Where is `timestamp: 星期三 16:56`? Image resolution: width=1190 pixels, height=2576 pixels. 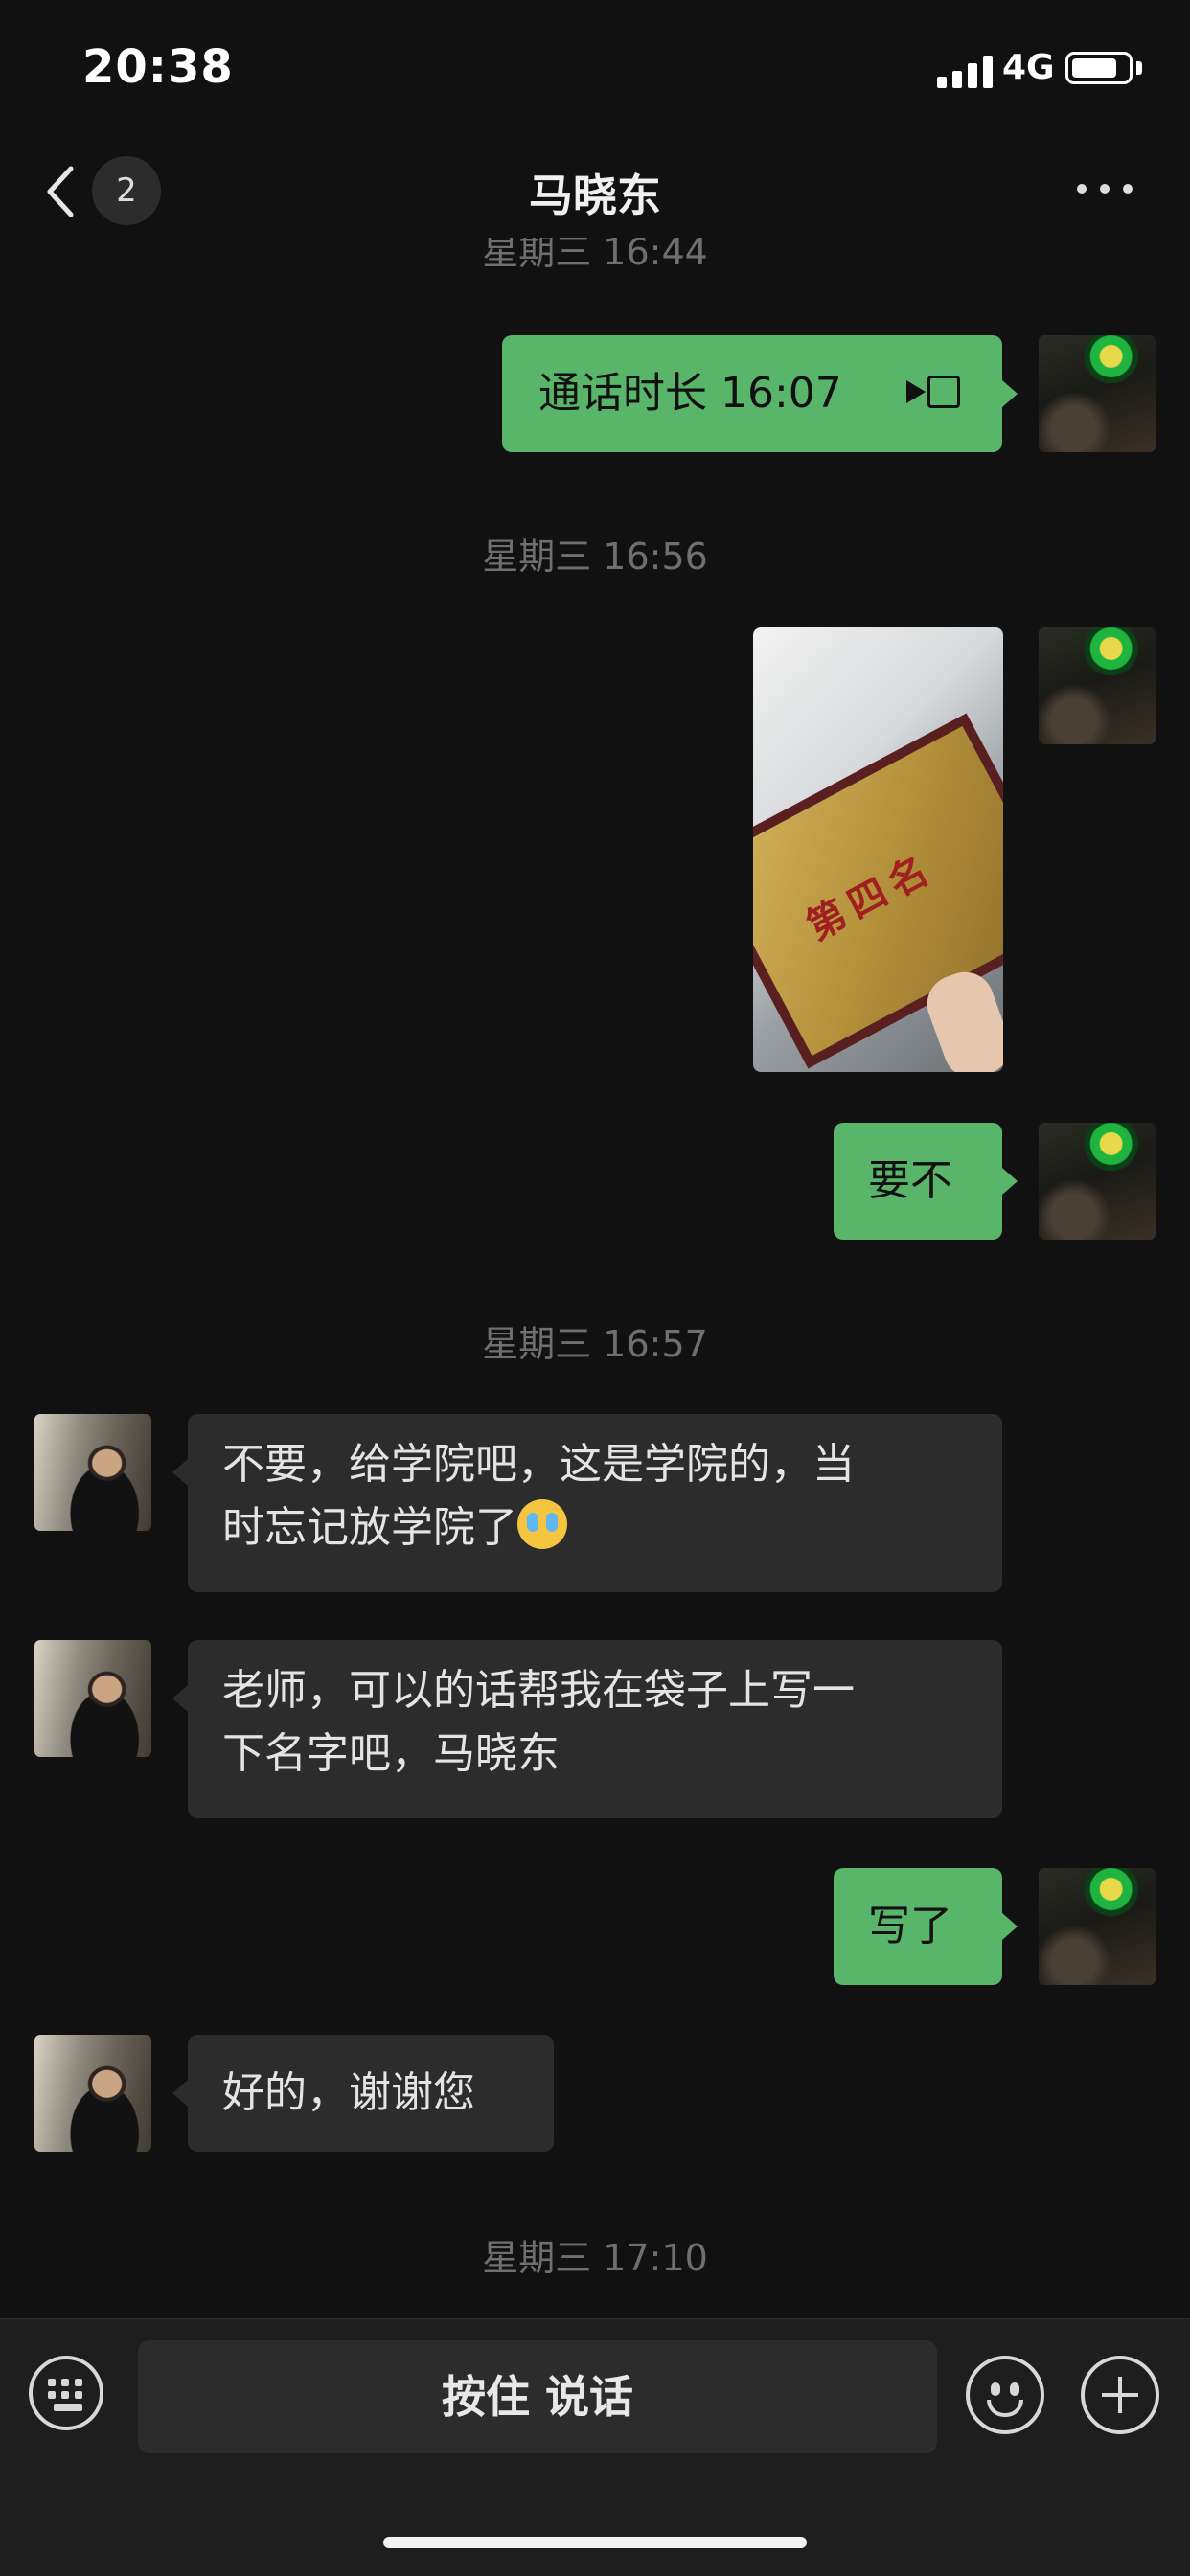
timestamp: 星期三 16:56 is located at coordinates (595, 557).